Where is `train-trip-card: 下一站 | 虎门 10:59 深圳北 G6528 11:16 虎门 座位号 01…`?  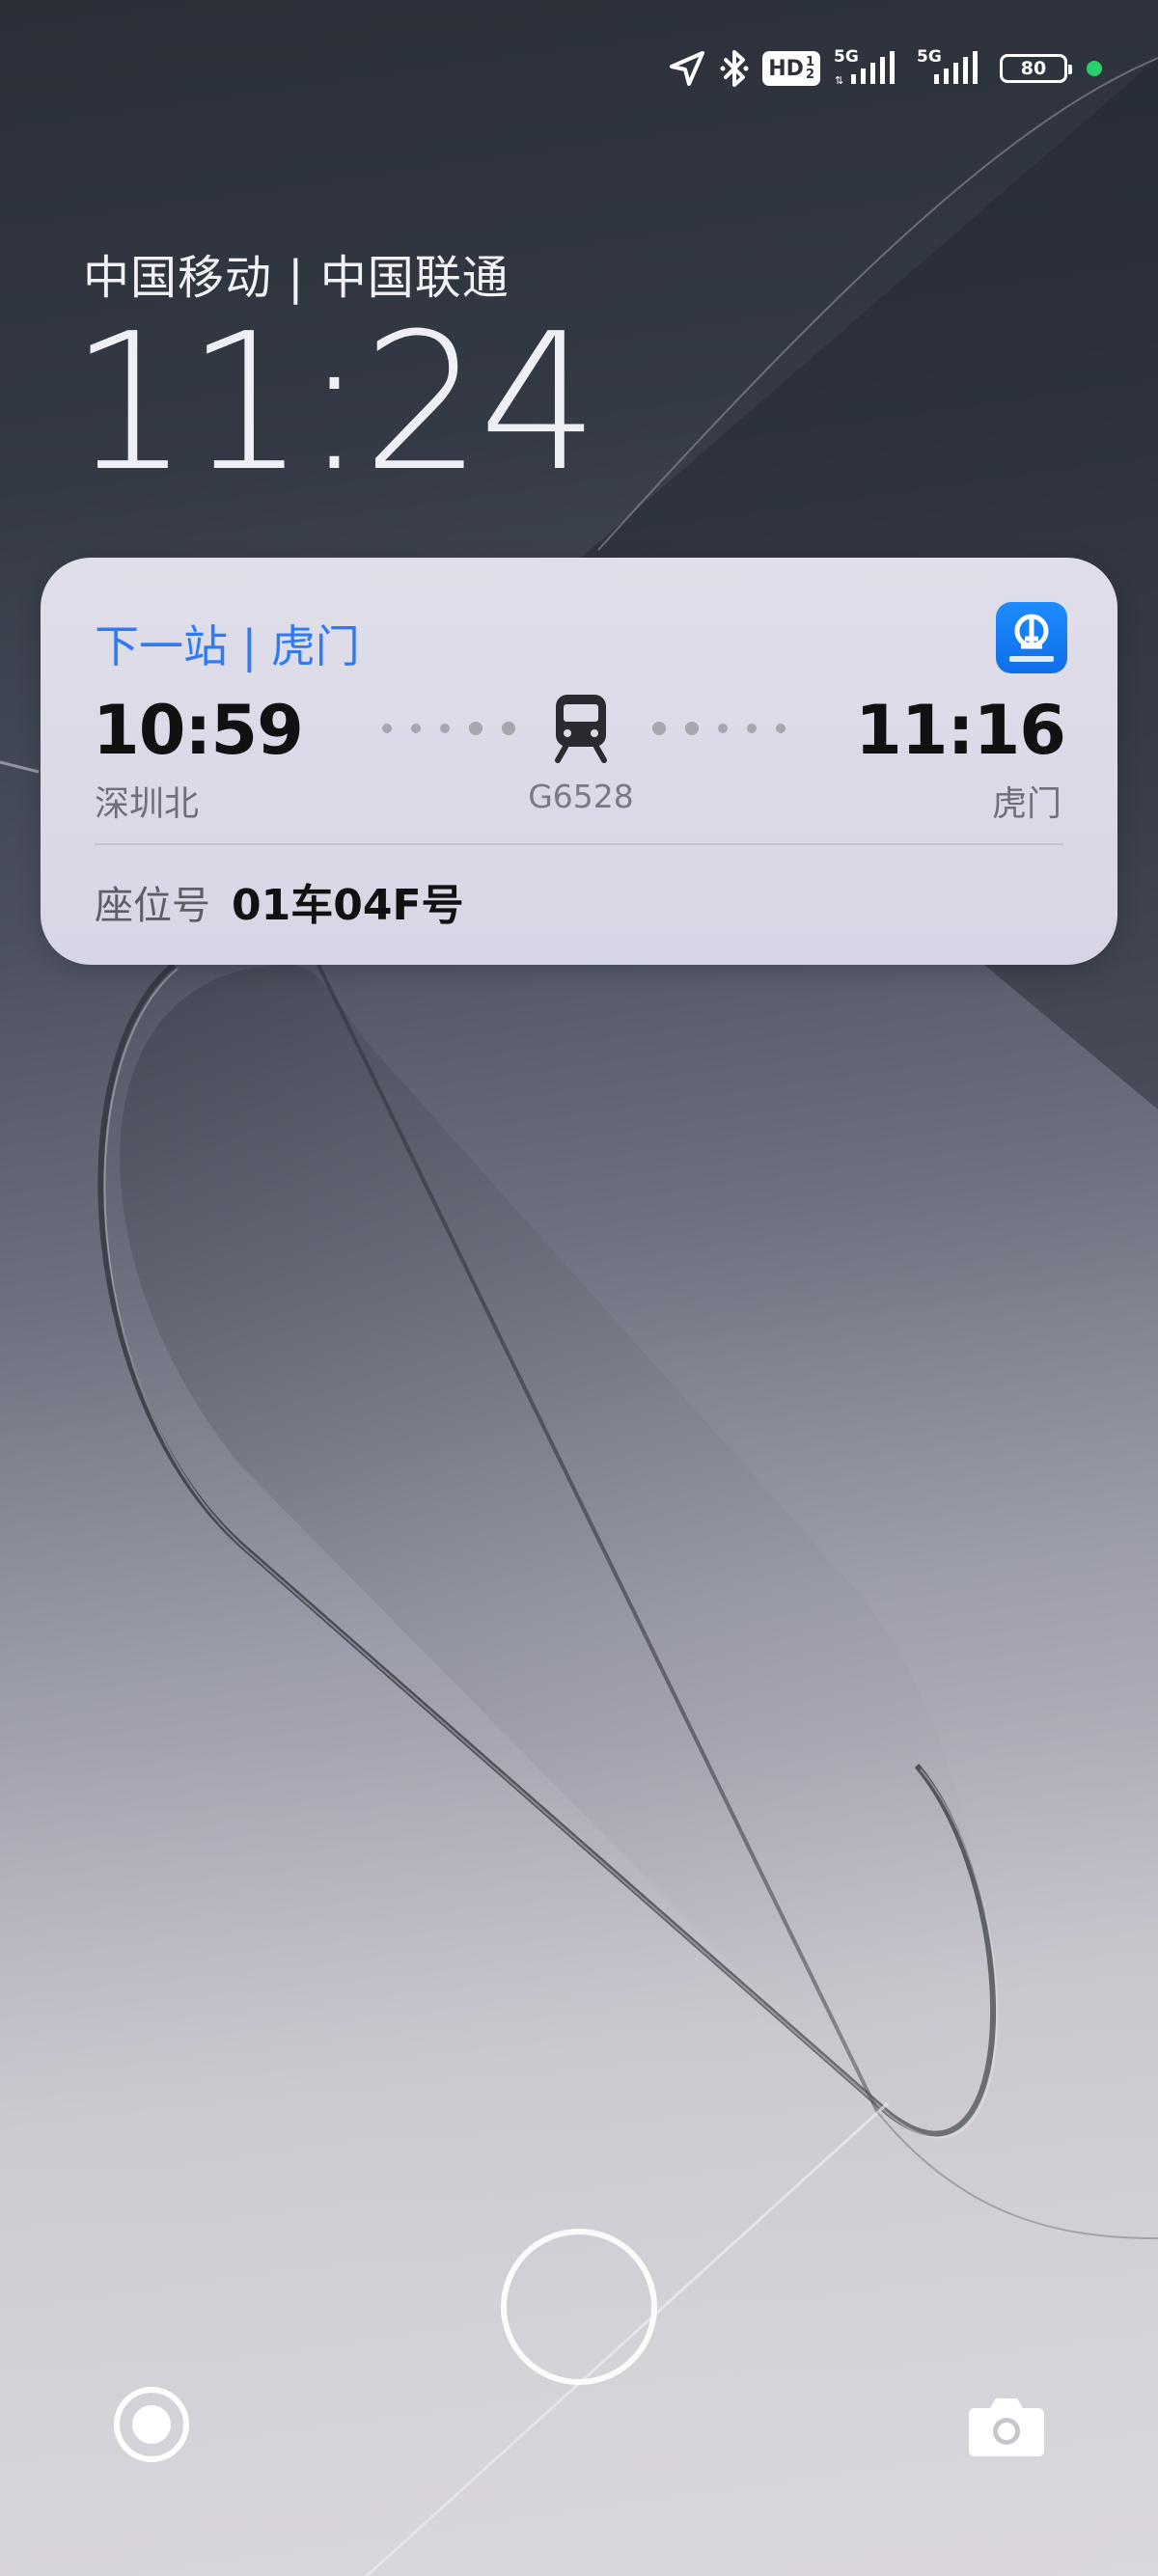 train-trip-card: 下一站 | 虎门 10:59 深圳北 G6528 11:16 虎门 座位号 01… is located at coordinates (579, 761).